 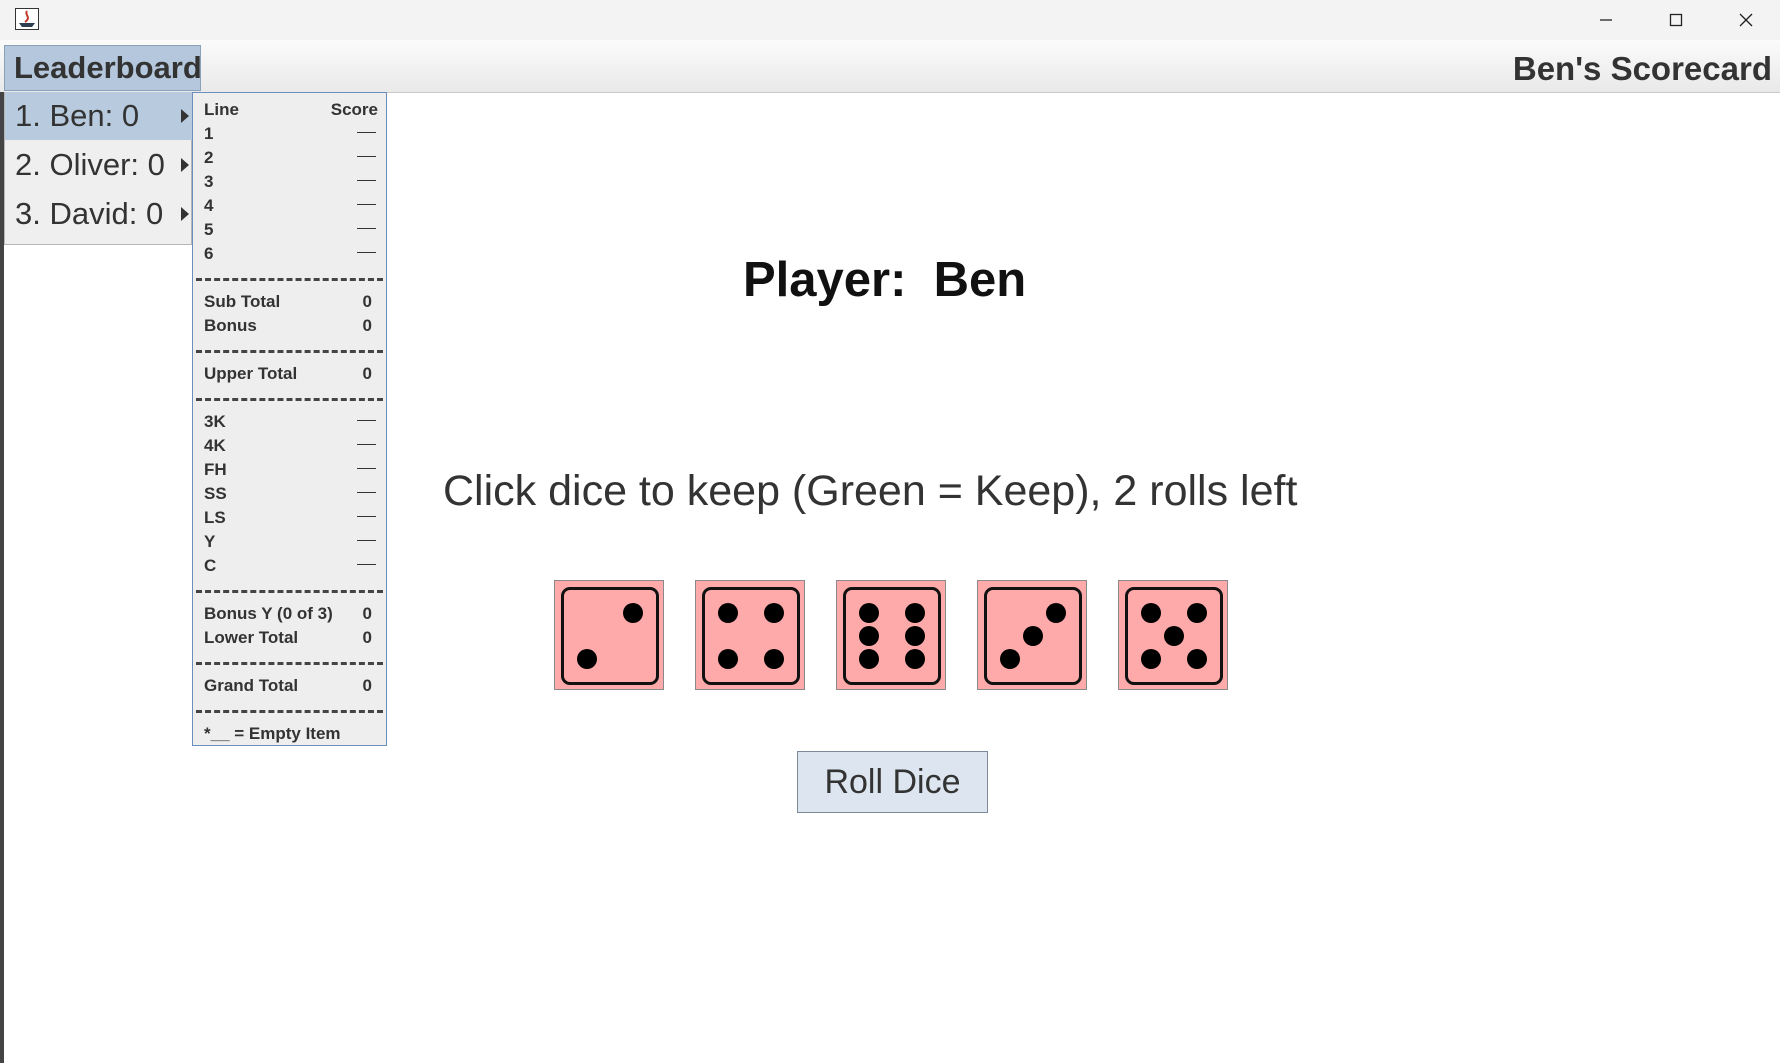 I want to click on score-line-5: 5, so click(x=291, y=232).